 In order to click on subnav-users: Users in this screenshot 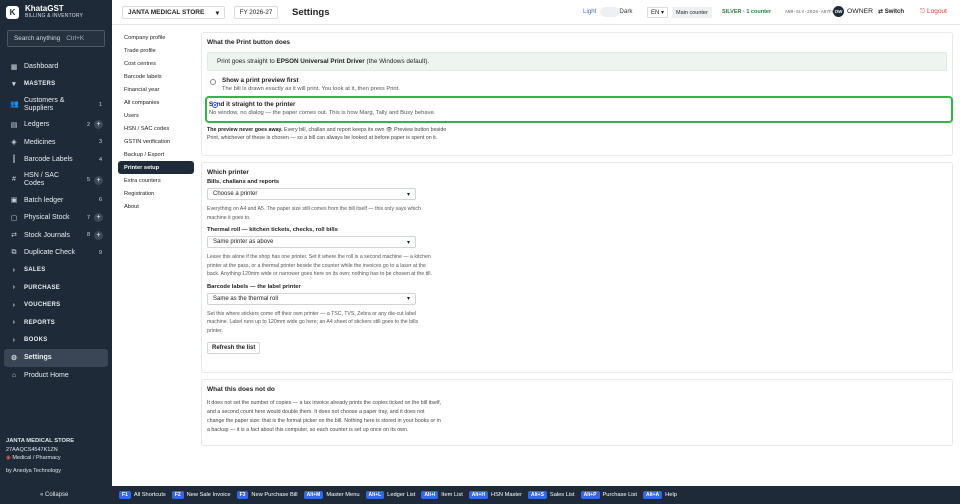, I will do `click(156, 115)`.